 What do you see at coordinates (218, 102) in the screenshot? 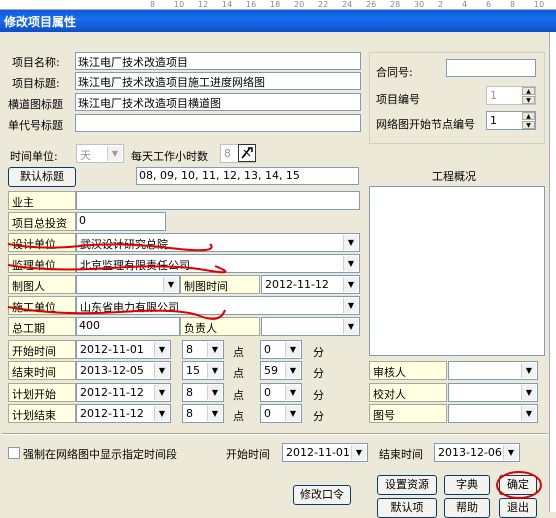
I see `bar-chart-title-field: 珠江电厂技术改造项目横道图` at bounding box center [218, 102].